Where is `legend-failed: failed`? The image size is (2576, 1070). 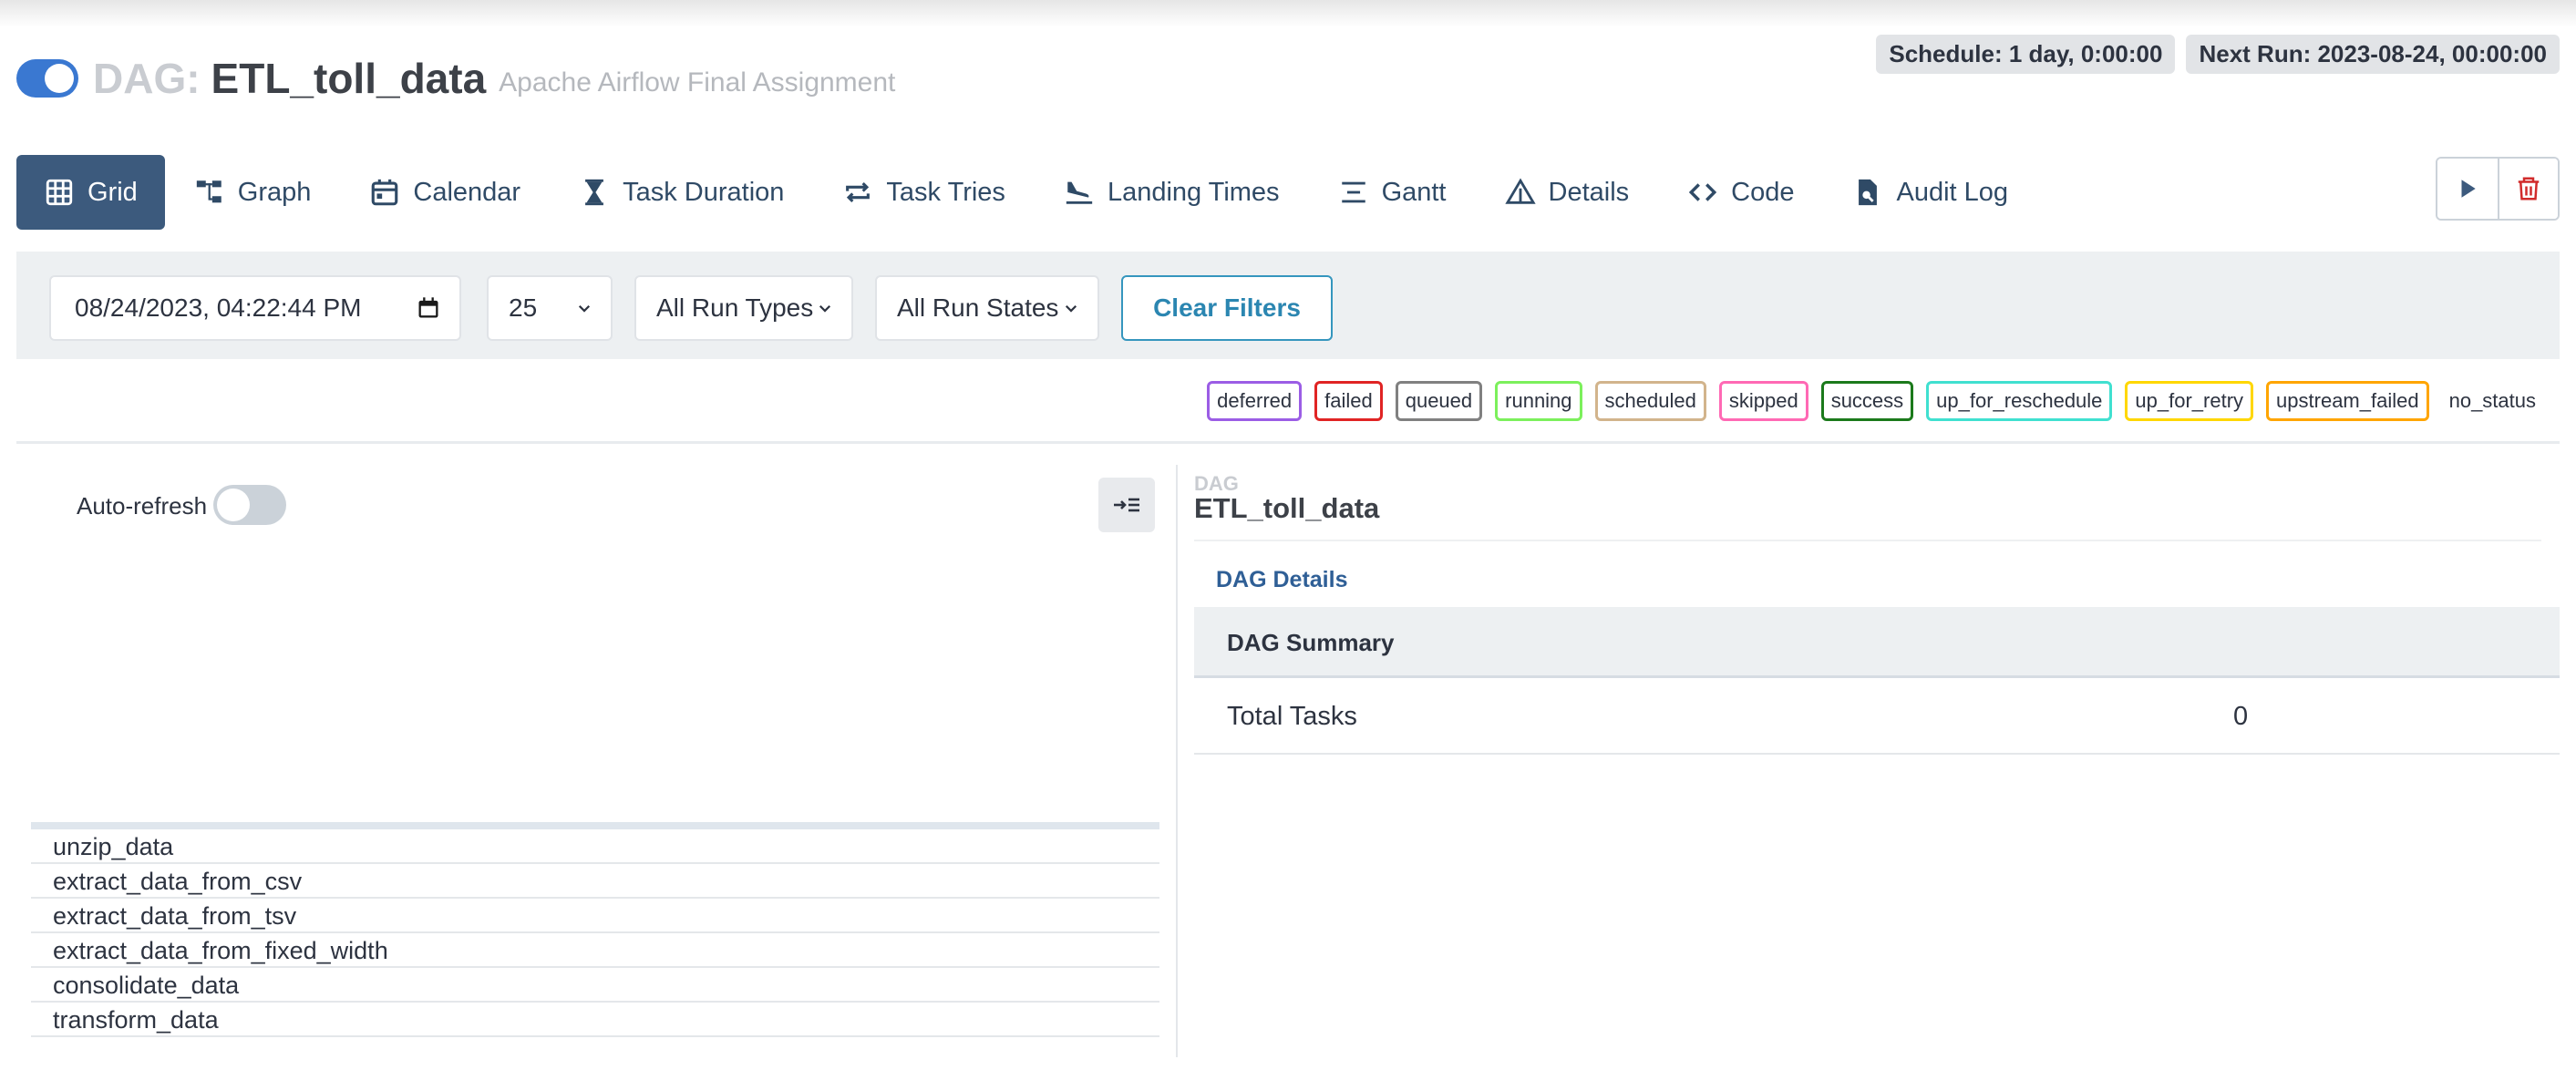
legend-failed: failed is located at coordinates (1348, 401).